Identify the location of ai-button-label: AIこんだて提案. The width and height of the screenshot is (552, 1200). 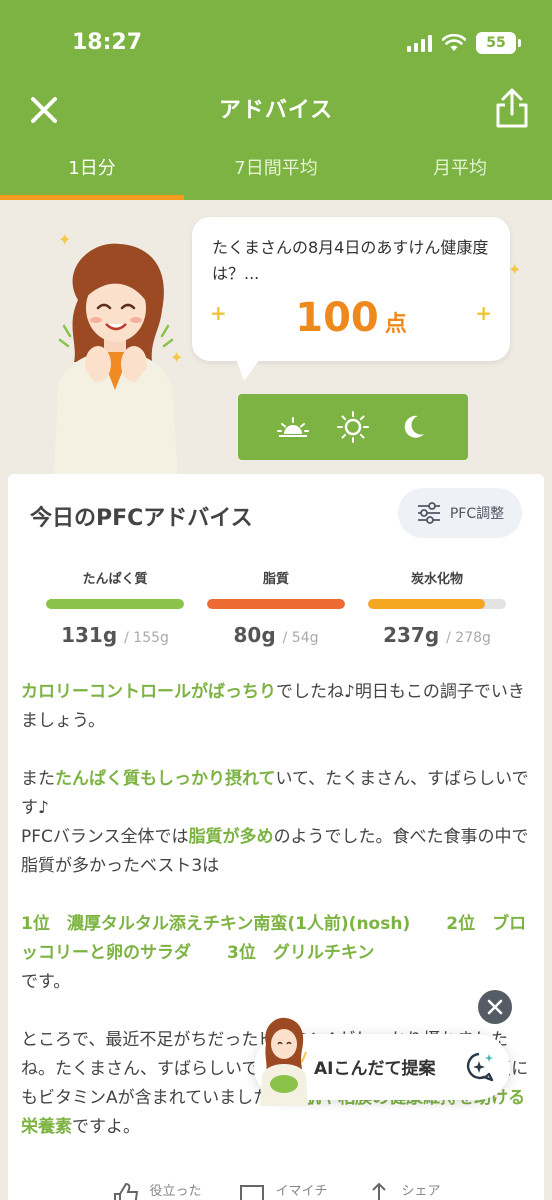
(375, 1069).